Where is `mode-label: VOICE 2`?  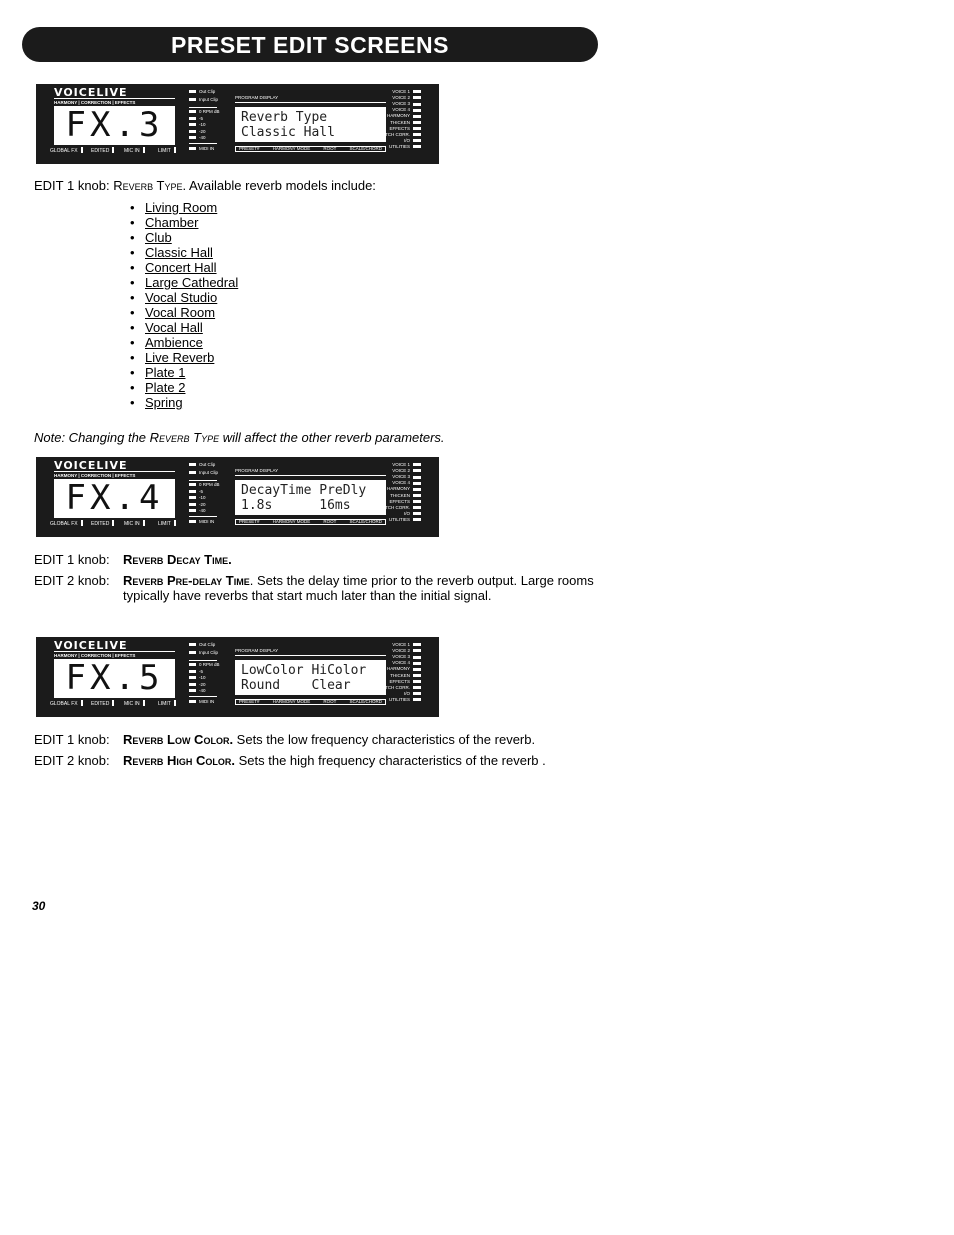
mode-label: VOICE 2 is located at coordinates (401, 98).